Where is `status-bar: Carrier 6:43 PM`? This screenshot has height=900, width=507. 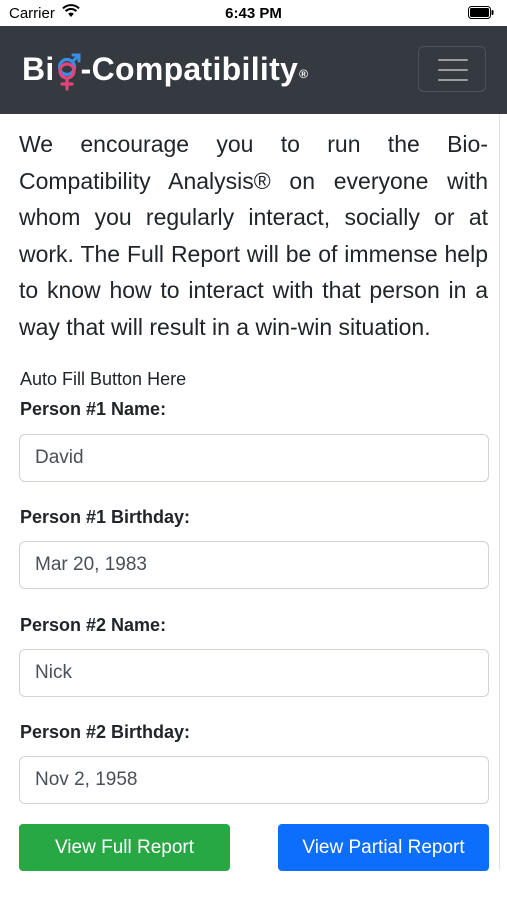
status-bar: Carrier 6:43 PM is located at coordinates (253, 13).